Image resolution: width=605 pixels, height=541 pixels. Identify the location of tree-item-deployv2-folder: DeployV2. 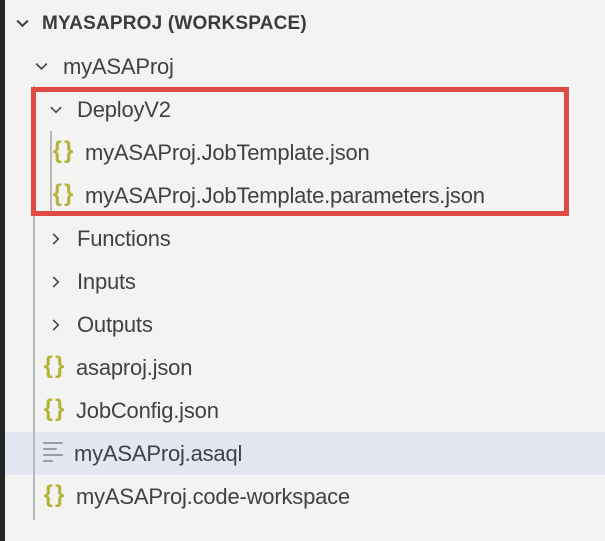
(302, 109).